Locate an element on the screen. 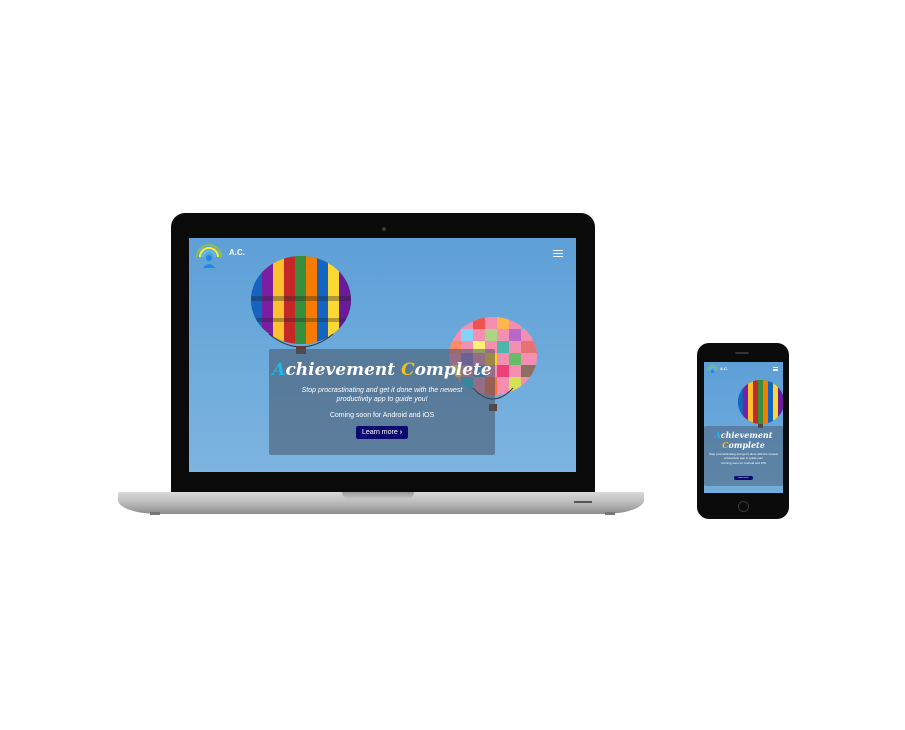  laptop-indicator-light is located at coordinates (583, 502).